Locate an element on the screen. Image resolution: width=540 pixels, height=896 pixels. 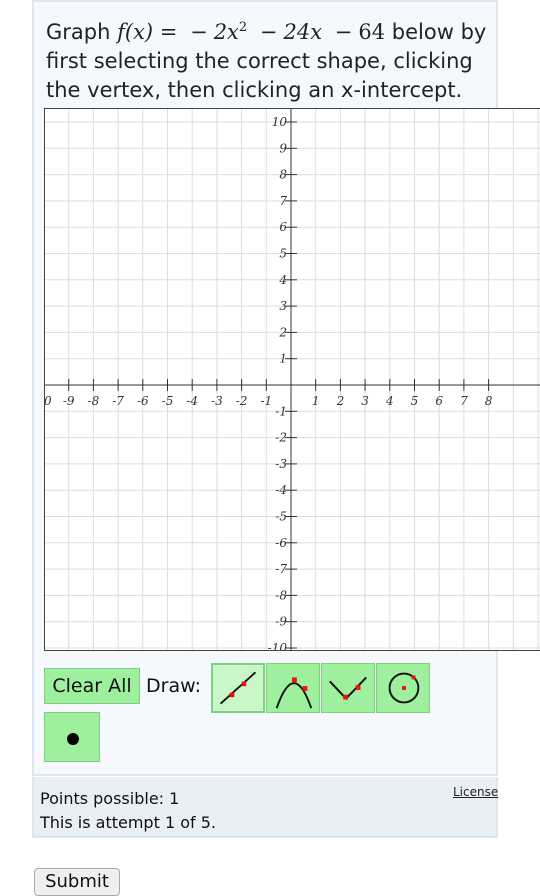
y-tick-label: -9 is located at coordinates (281, 622).